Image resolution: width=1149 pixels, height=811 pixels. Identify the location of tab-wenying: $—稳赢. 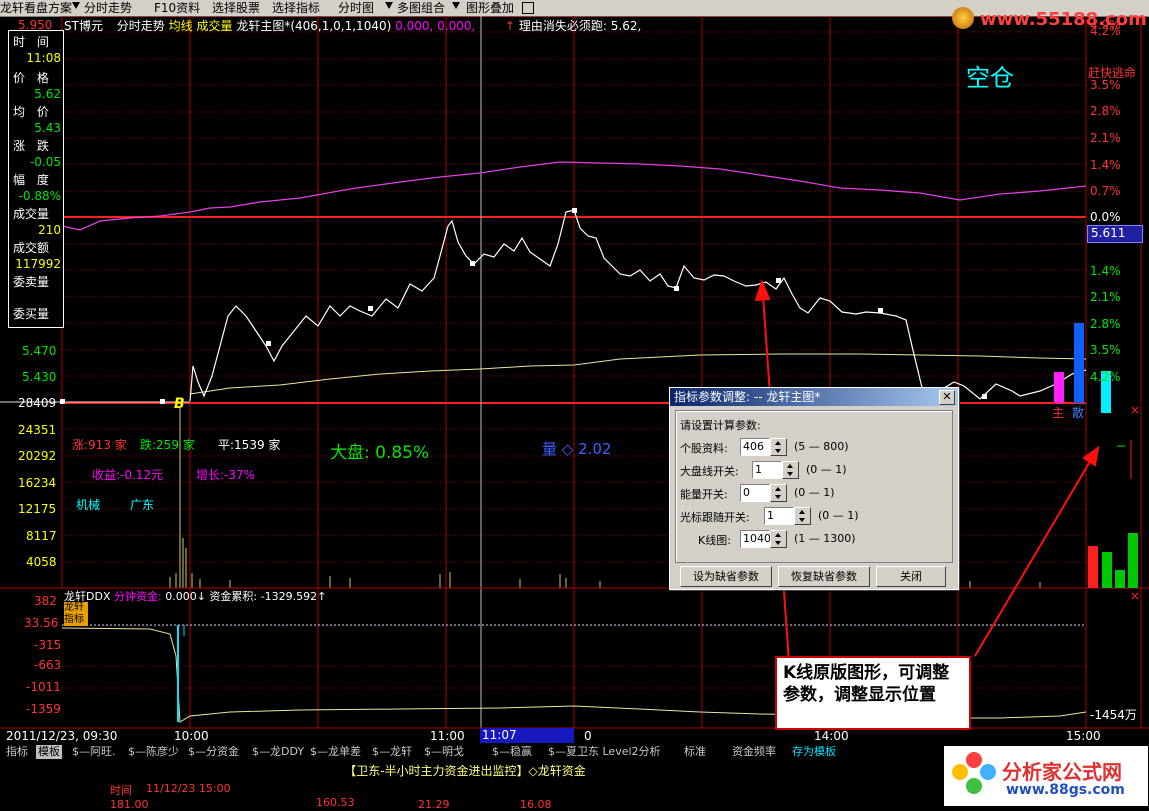
(512, 752).